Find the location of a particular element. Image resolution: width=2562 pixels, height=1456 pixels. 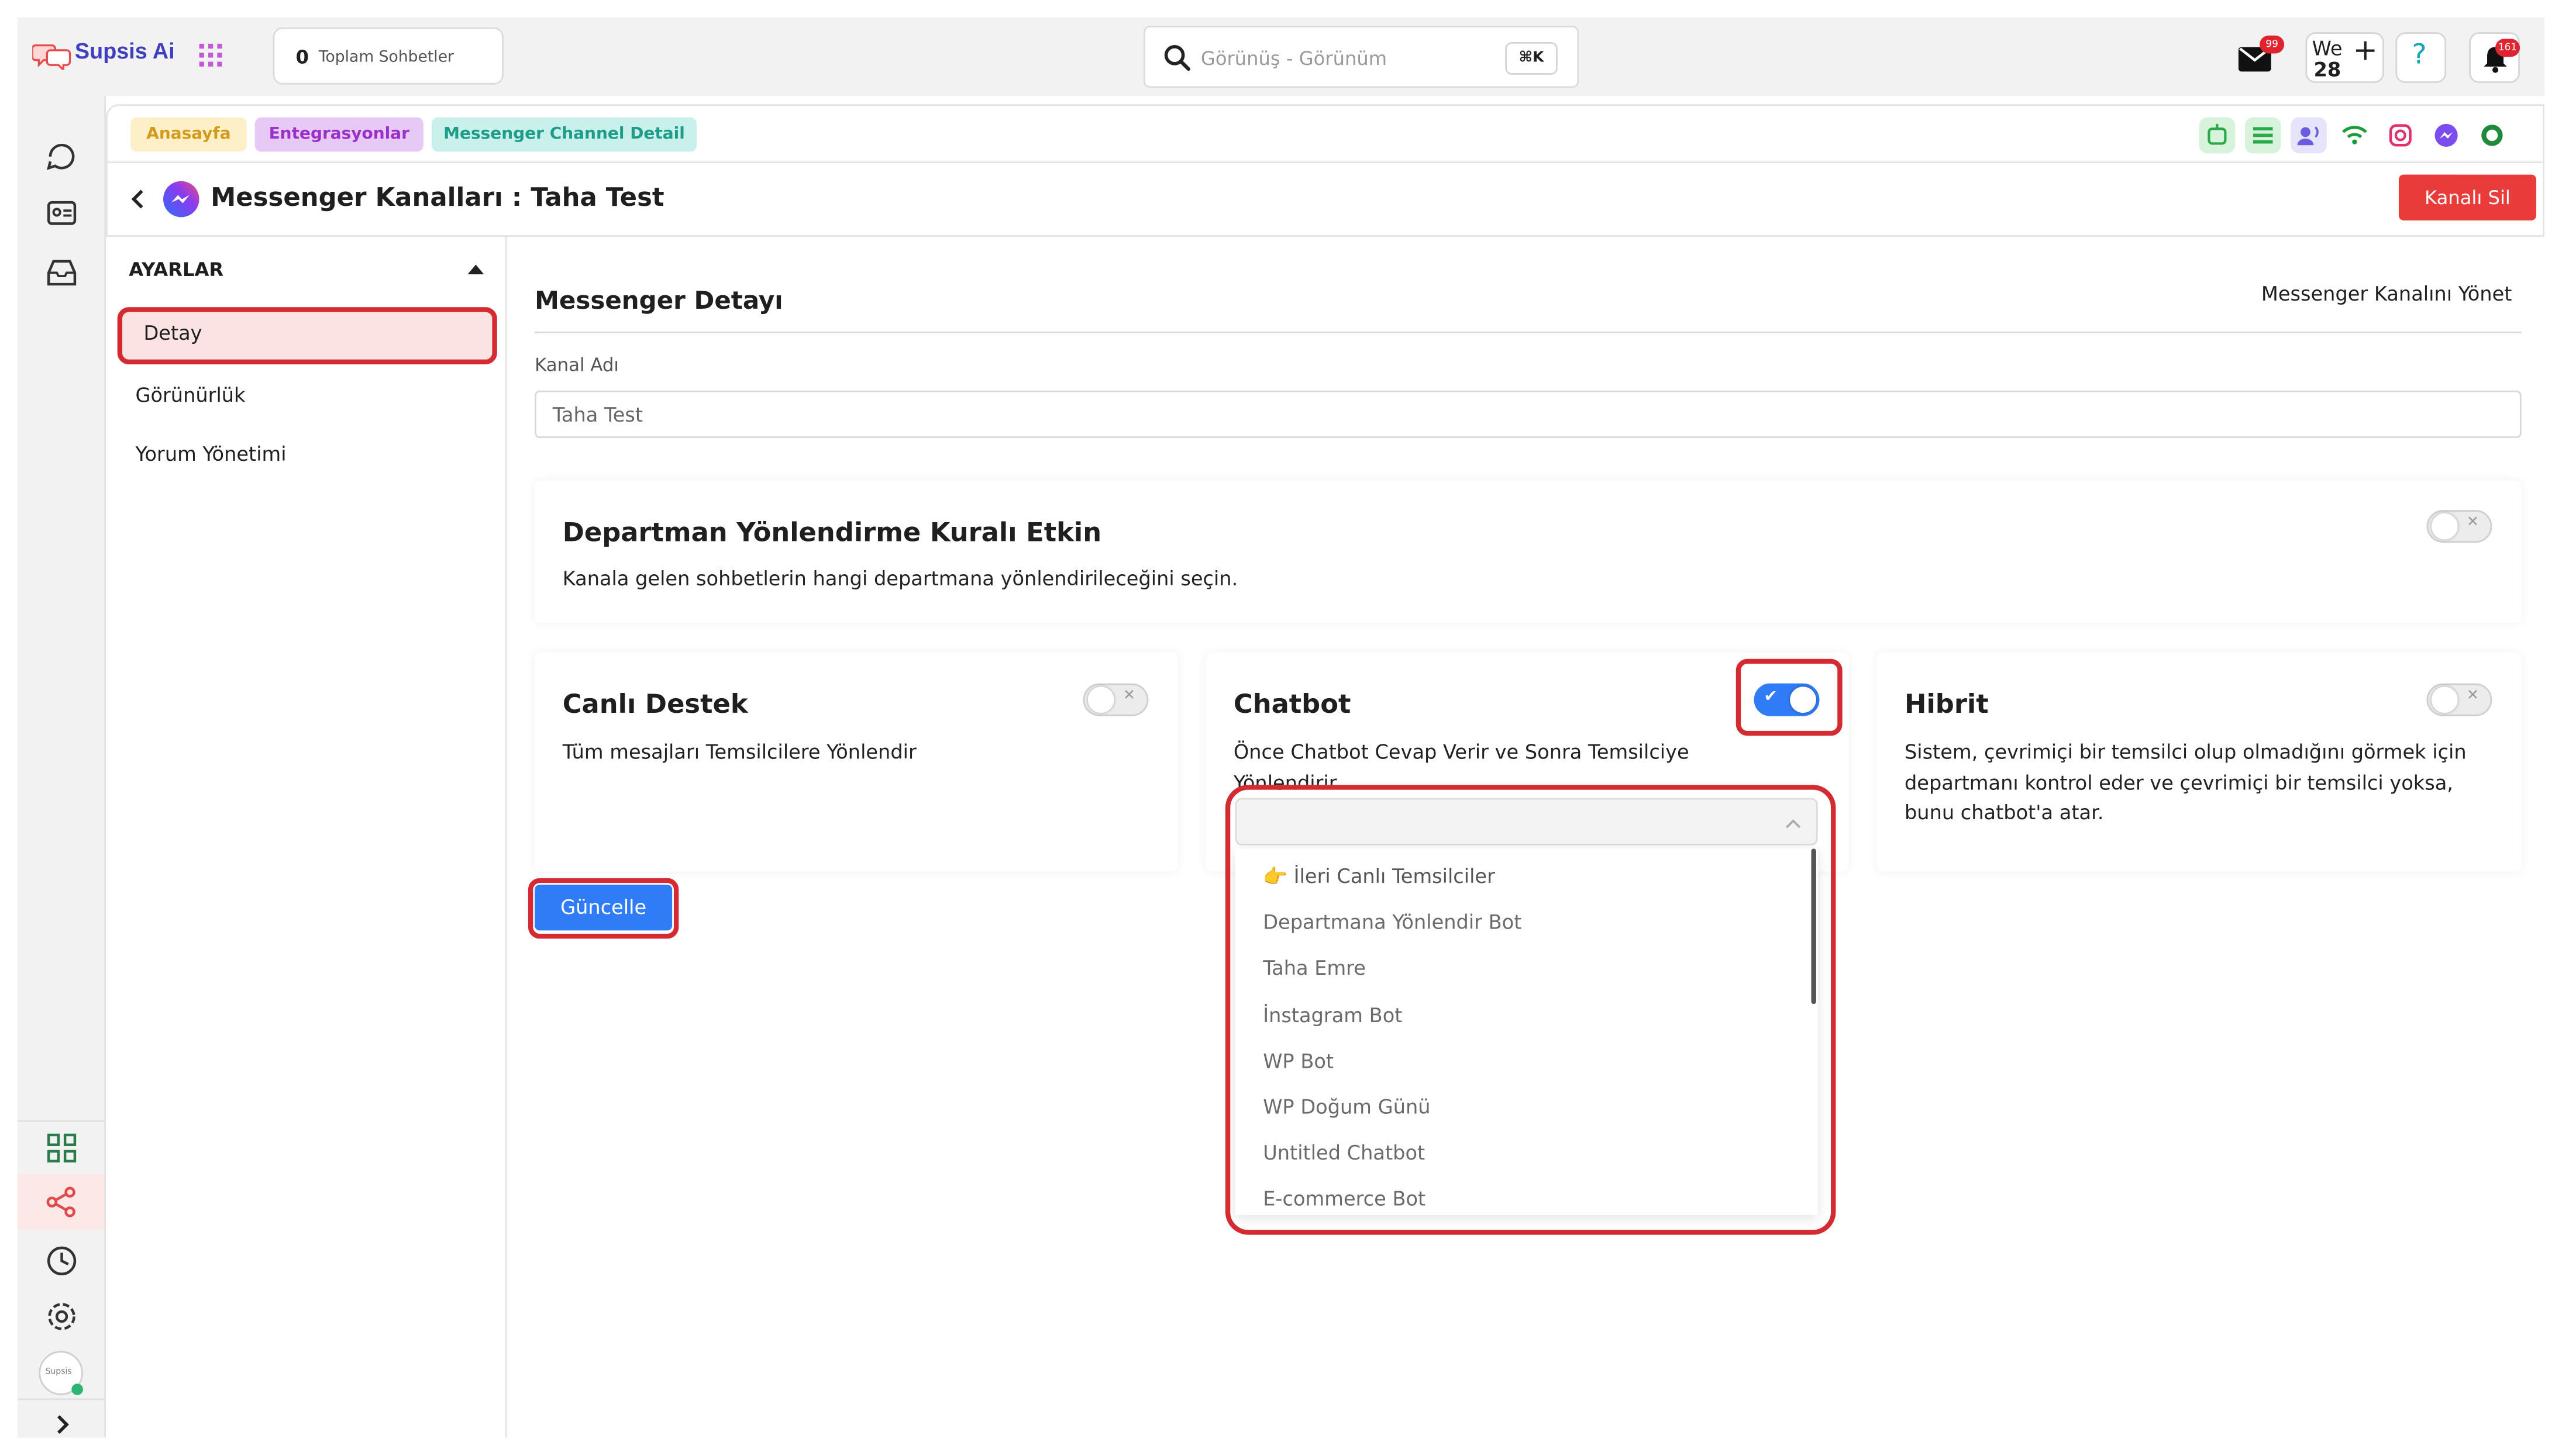

supsis-logo-icon is located at coordinates (51, 57).